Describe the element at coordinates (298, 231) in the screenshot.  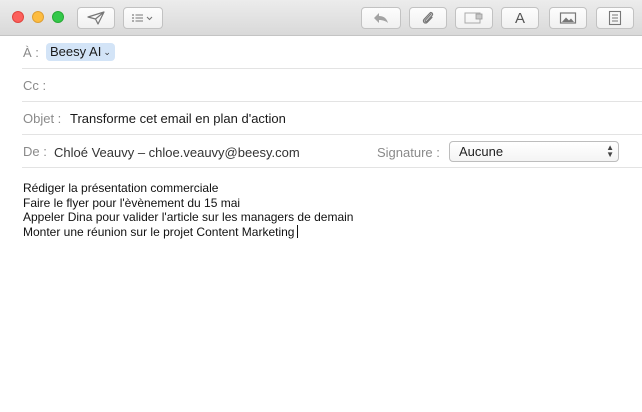
I see `text-caret` at that location.